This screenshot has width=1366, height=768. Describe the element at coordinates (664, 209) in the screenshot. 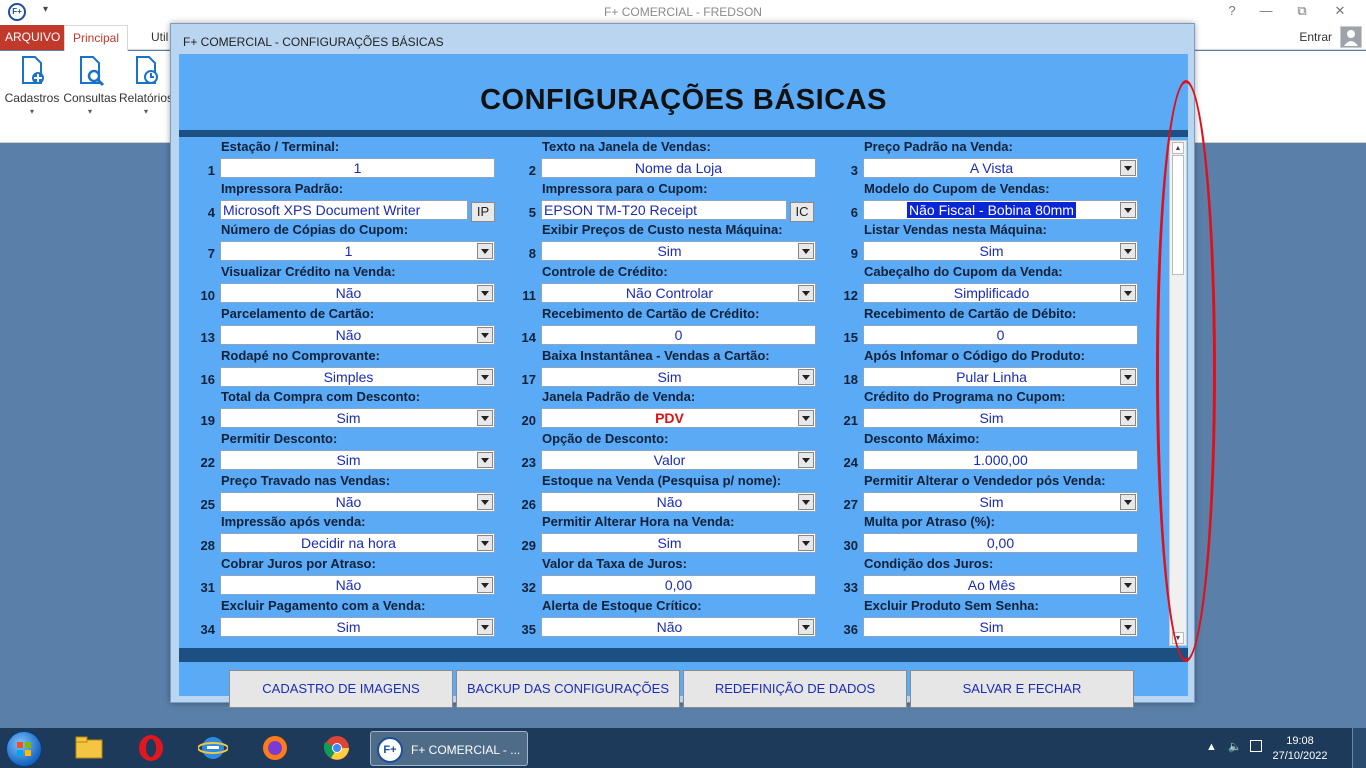

I see `printer-field: EPSON TM-T20 Receipt` at that location.